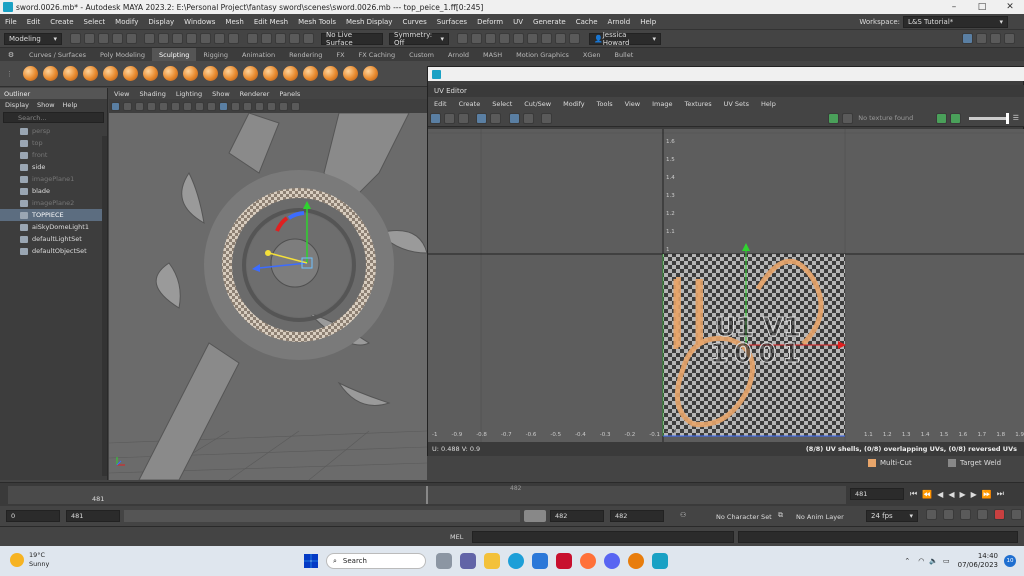 The height and width of the screenshot is (576, 1024). I want to click on menu-item-mesh: Mesh, so click(234, 22).